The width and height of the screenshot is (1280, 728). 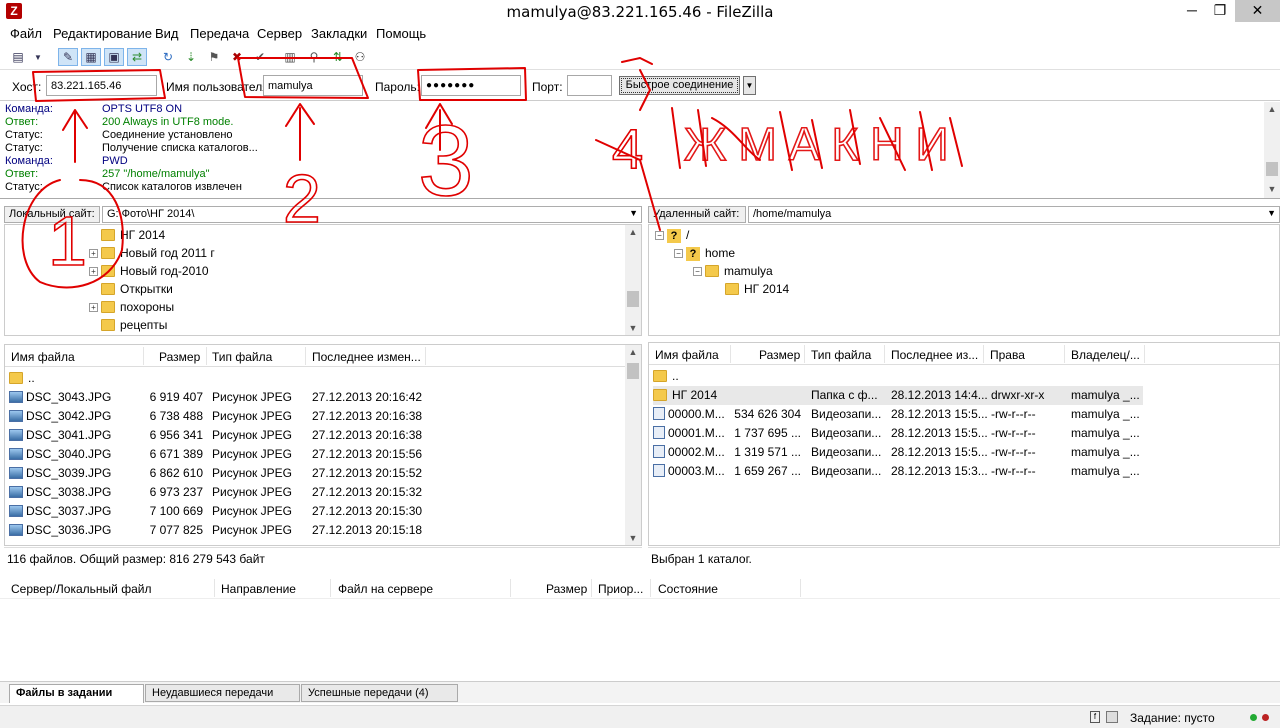 What do you see at coordinates (633, 299) in the screenshot?
I see `local-tree-scroll-thumb` at bounding box center [633, 299].